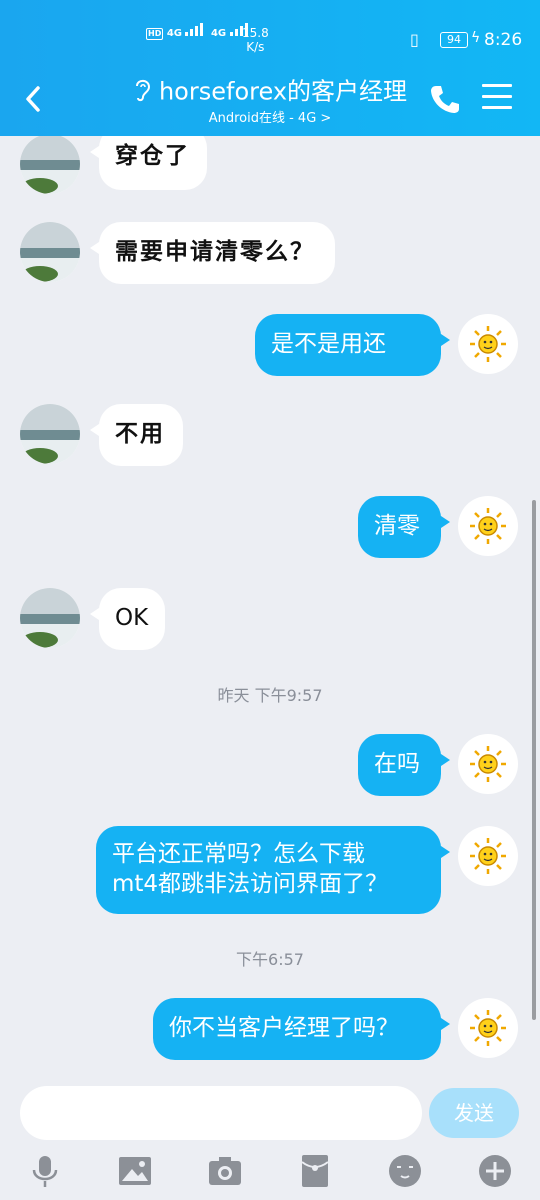 The image size is (540, 1200). I want to click on microphone-icon, so click(45, 1171).